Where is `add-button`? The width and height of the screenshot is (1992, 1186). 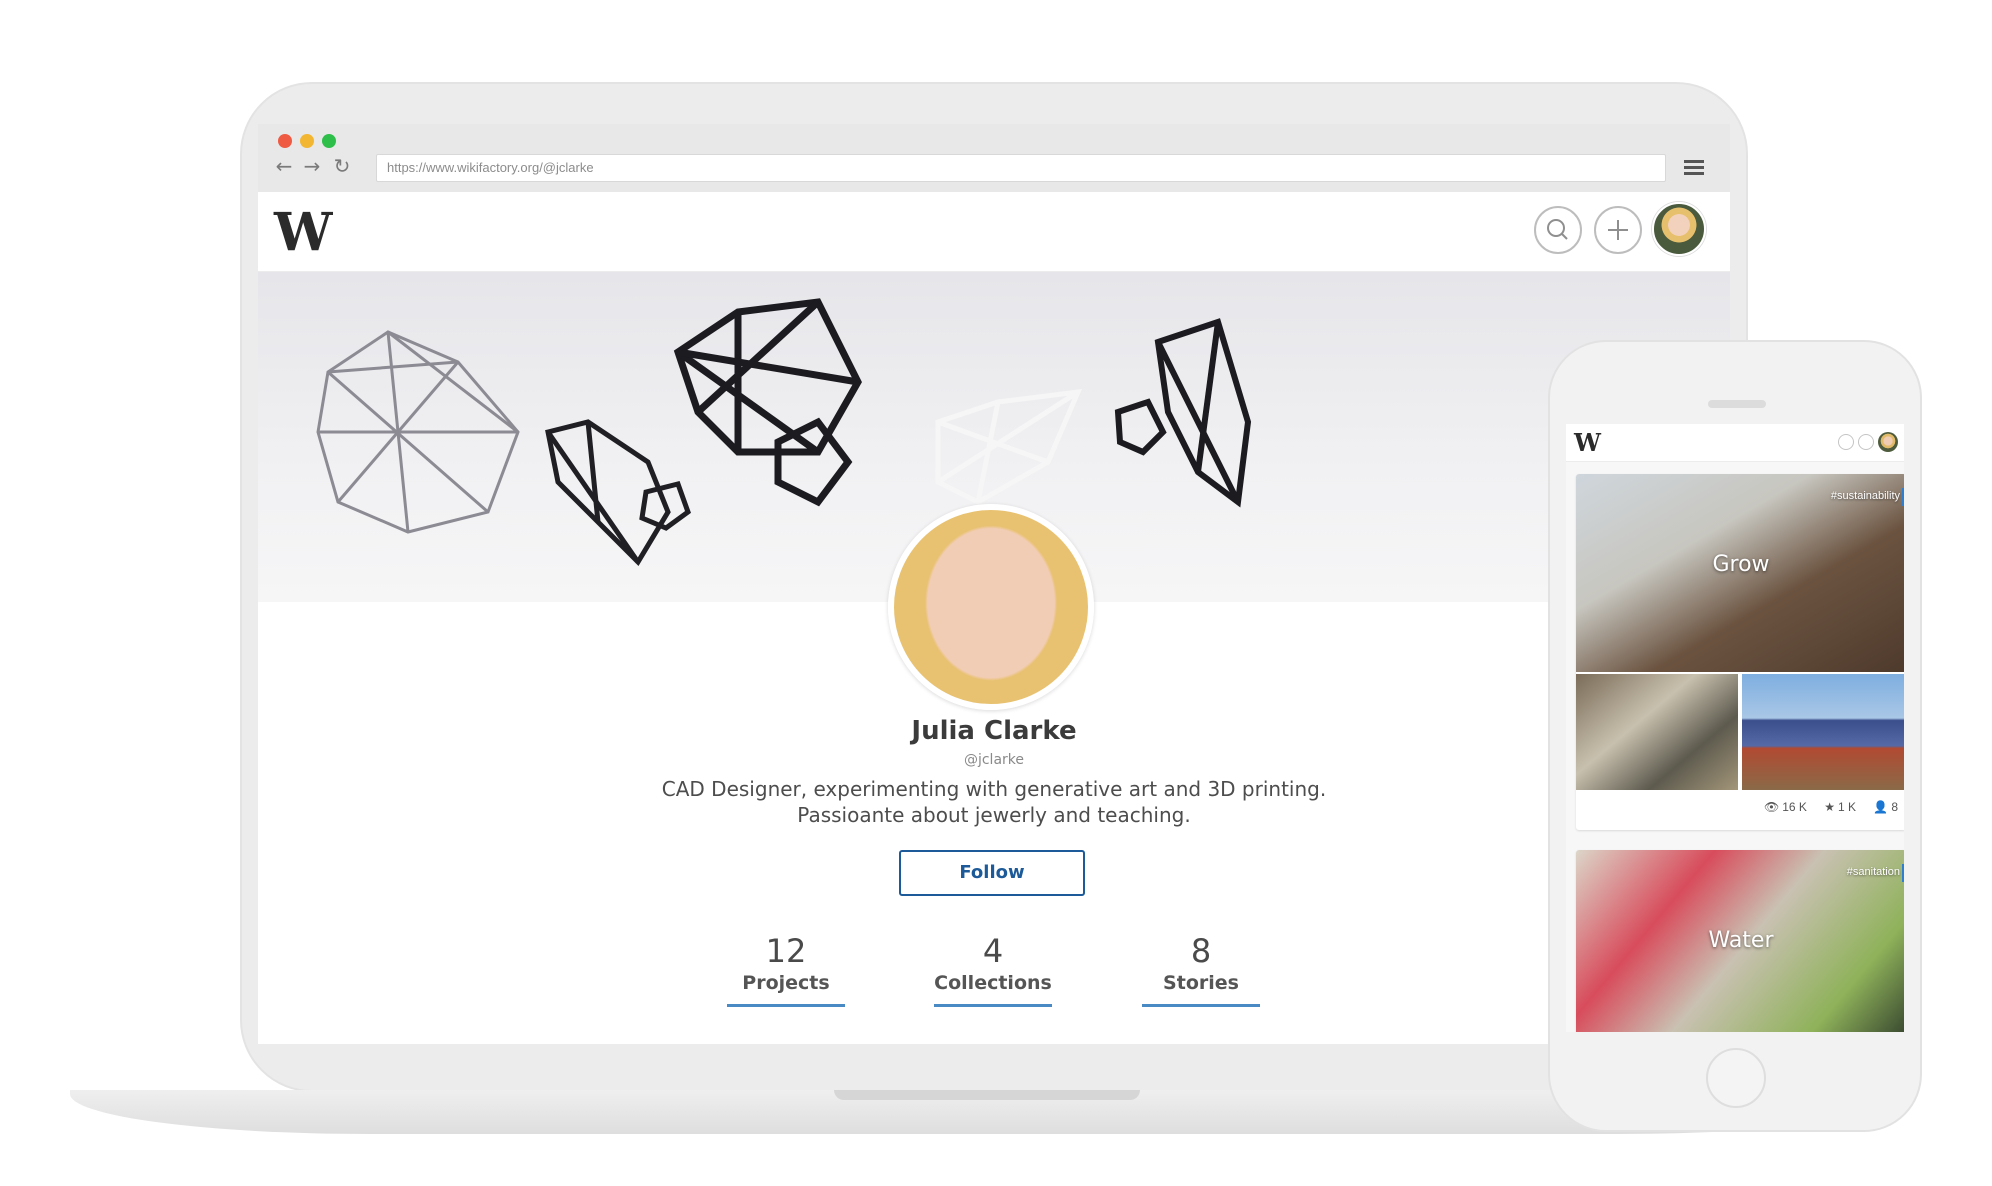
add-button is located at coordinates (1618, 230).